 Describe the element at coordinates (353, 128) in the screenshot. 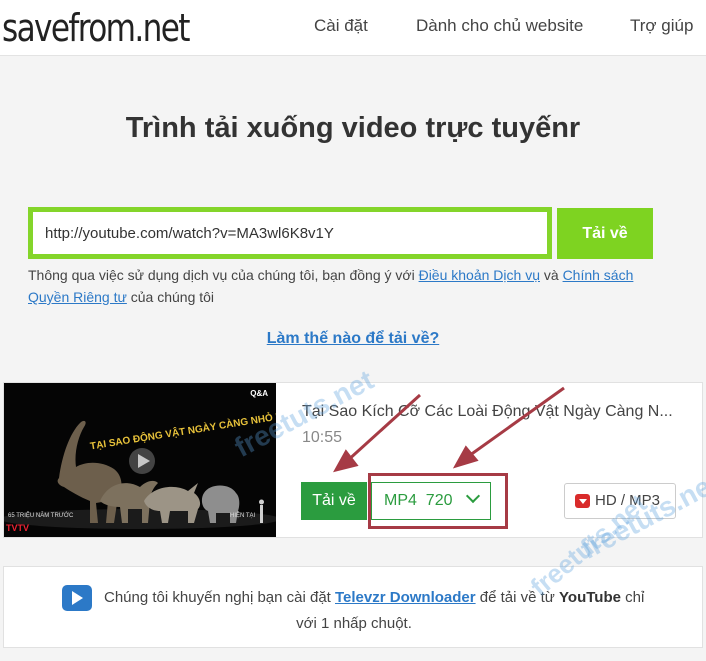

I see `page-title: Trình tải xuống video trực tuyếnr` at that location.